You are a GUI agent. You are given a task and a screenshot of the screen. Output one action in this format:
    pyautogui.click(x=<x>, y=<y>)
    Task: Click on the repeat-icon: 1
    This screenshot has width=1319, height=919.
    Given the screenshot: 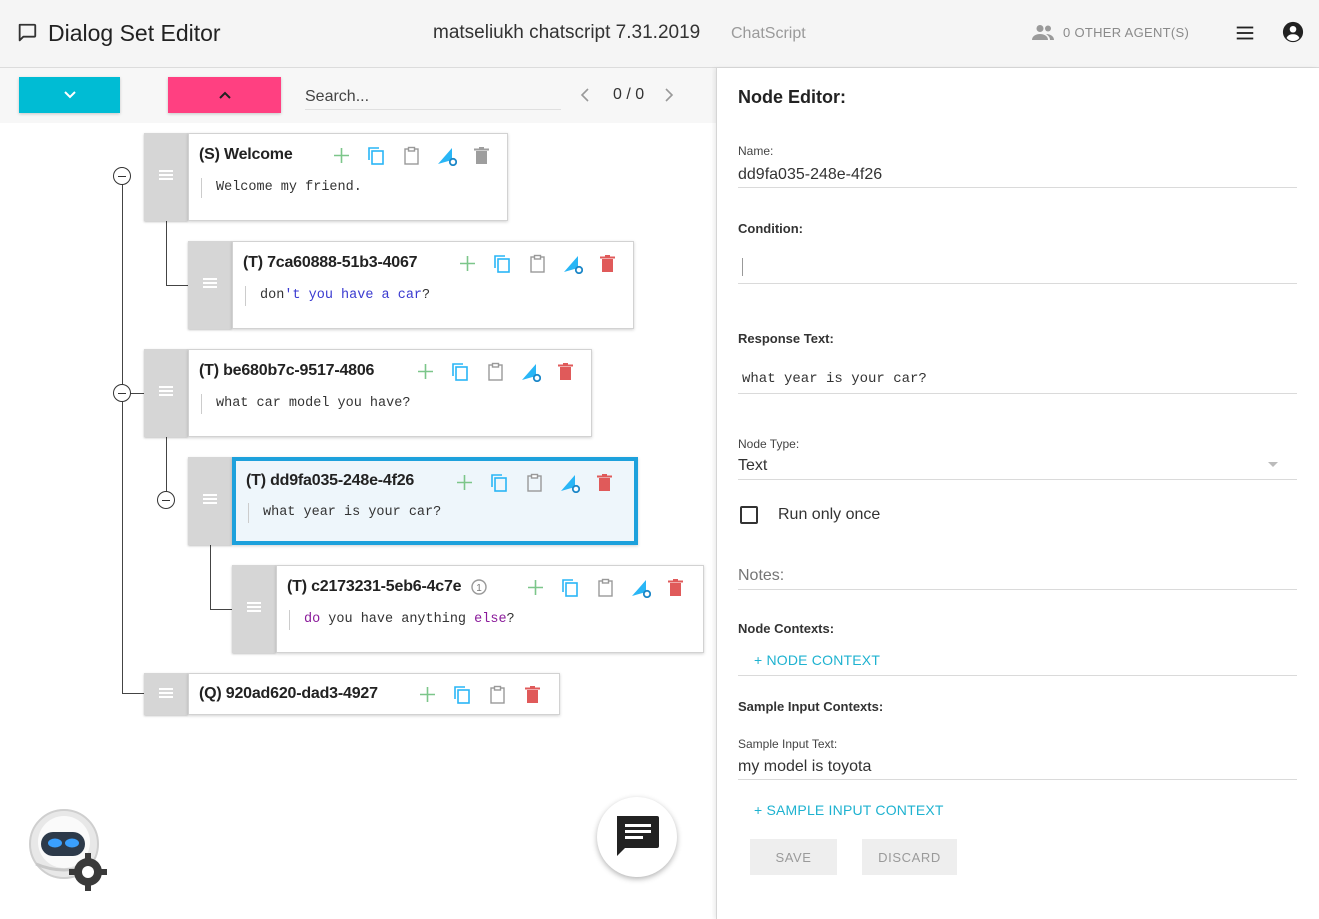 What is the action you would take?
    pyautogui.click(x=479, y=587)
    